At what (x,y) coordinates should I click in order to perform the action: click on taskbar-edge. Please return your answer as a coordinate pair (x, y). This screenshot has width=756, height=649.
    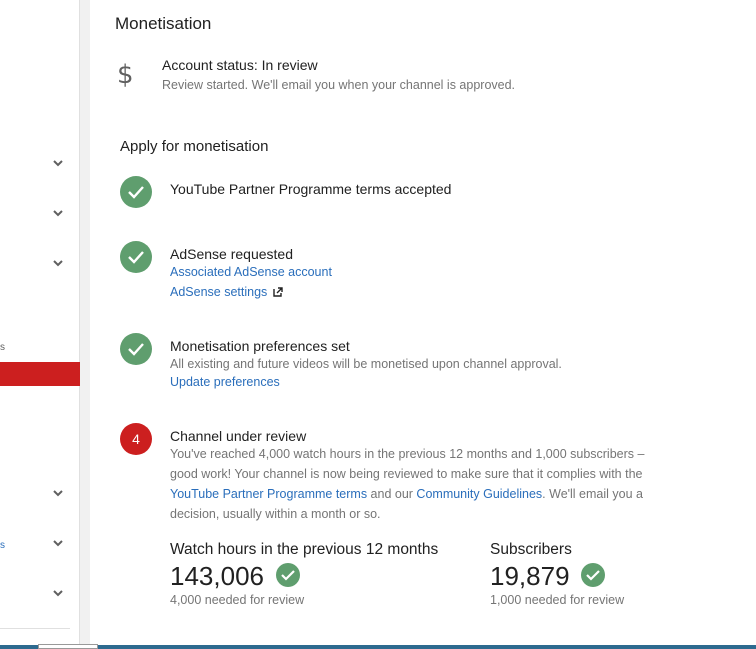
    Looking at the image, I should click on (378, 647).